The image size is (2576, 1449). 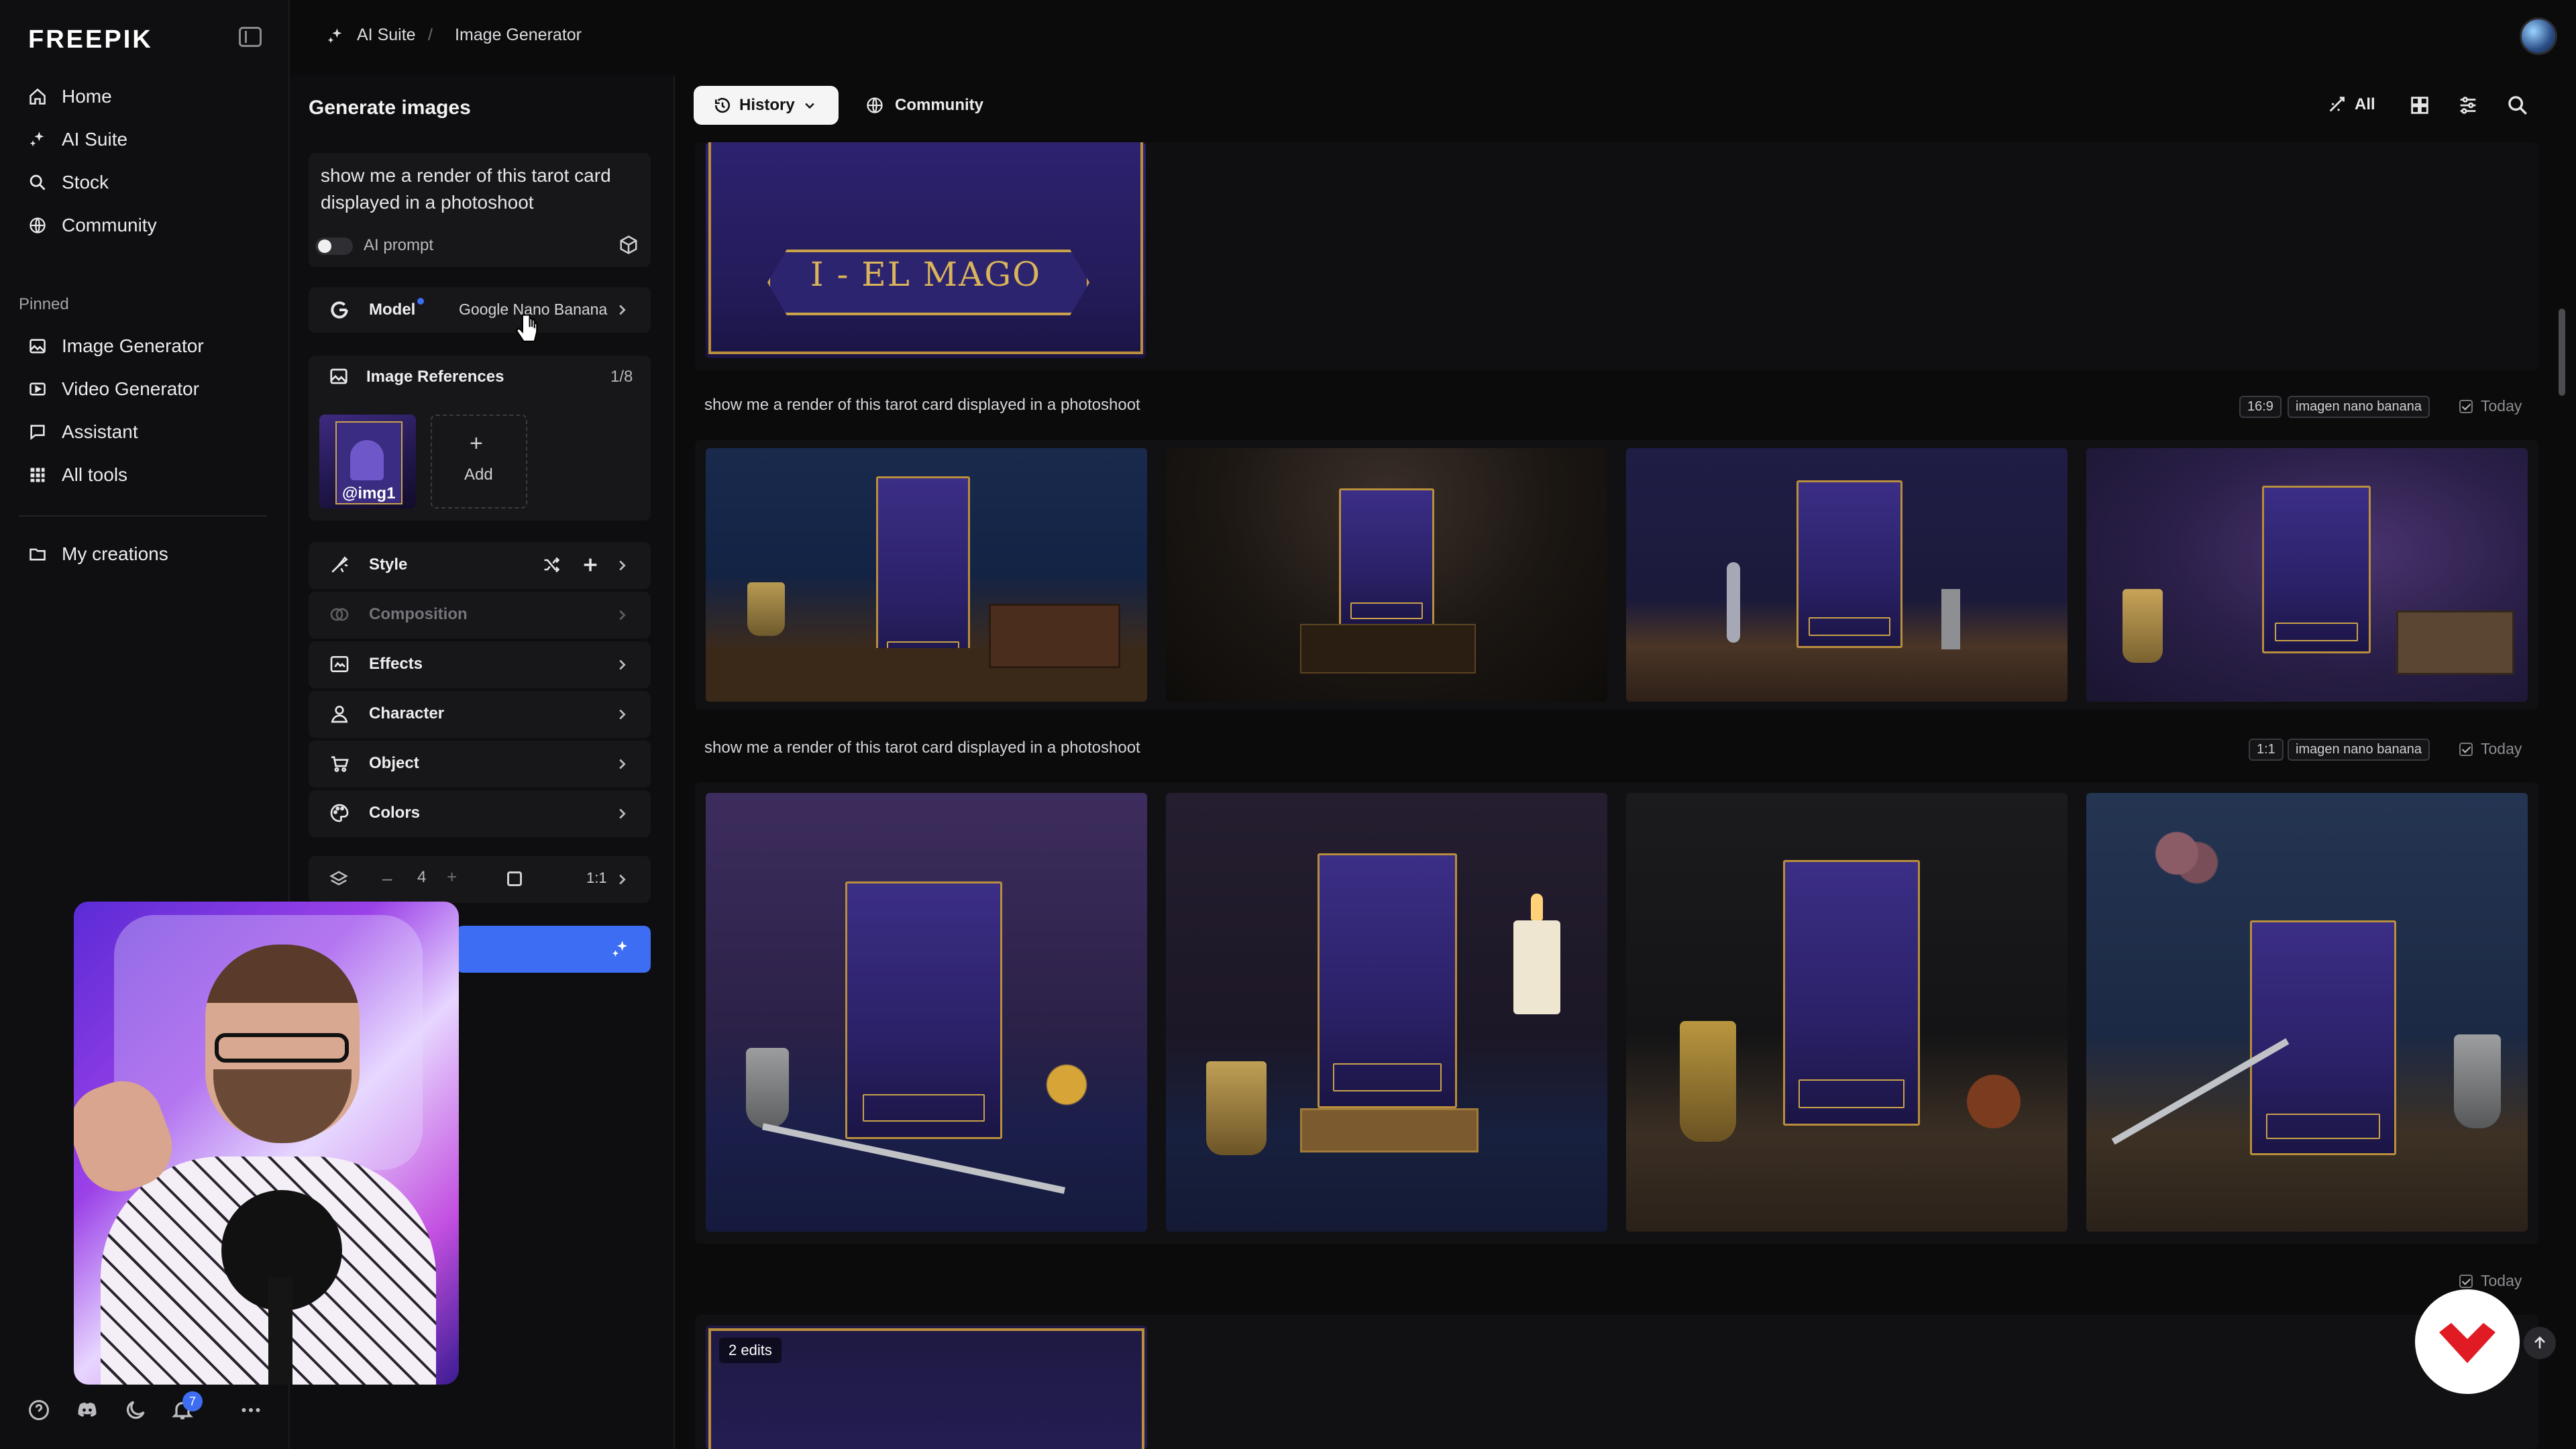 I want to click on breadcrumb-current: Image Generator, so click(x=518, y=34).